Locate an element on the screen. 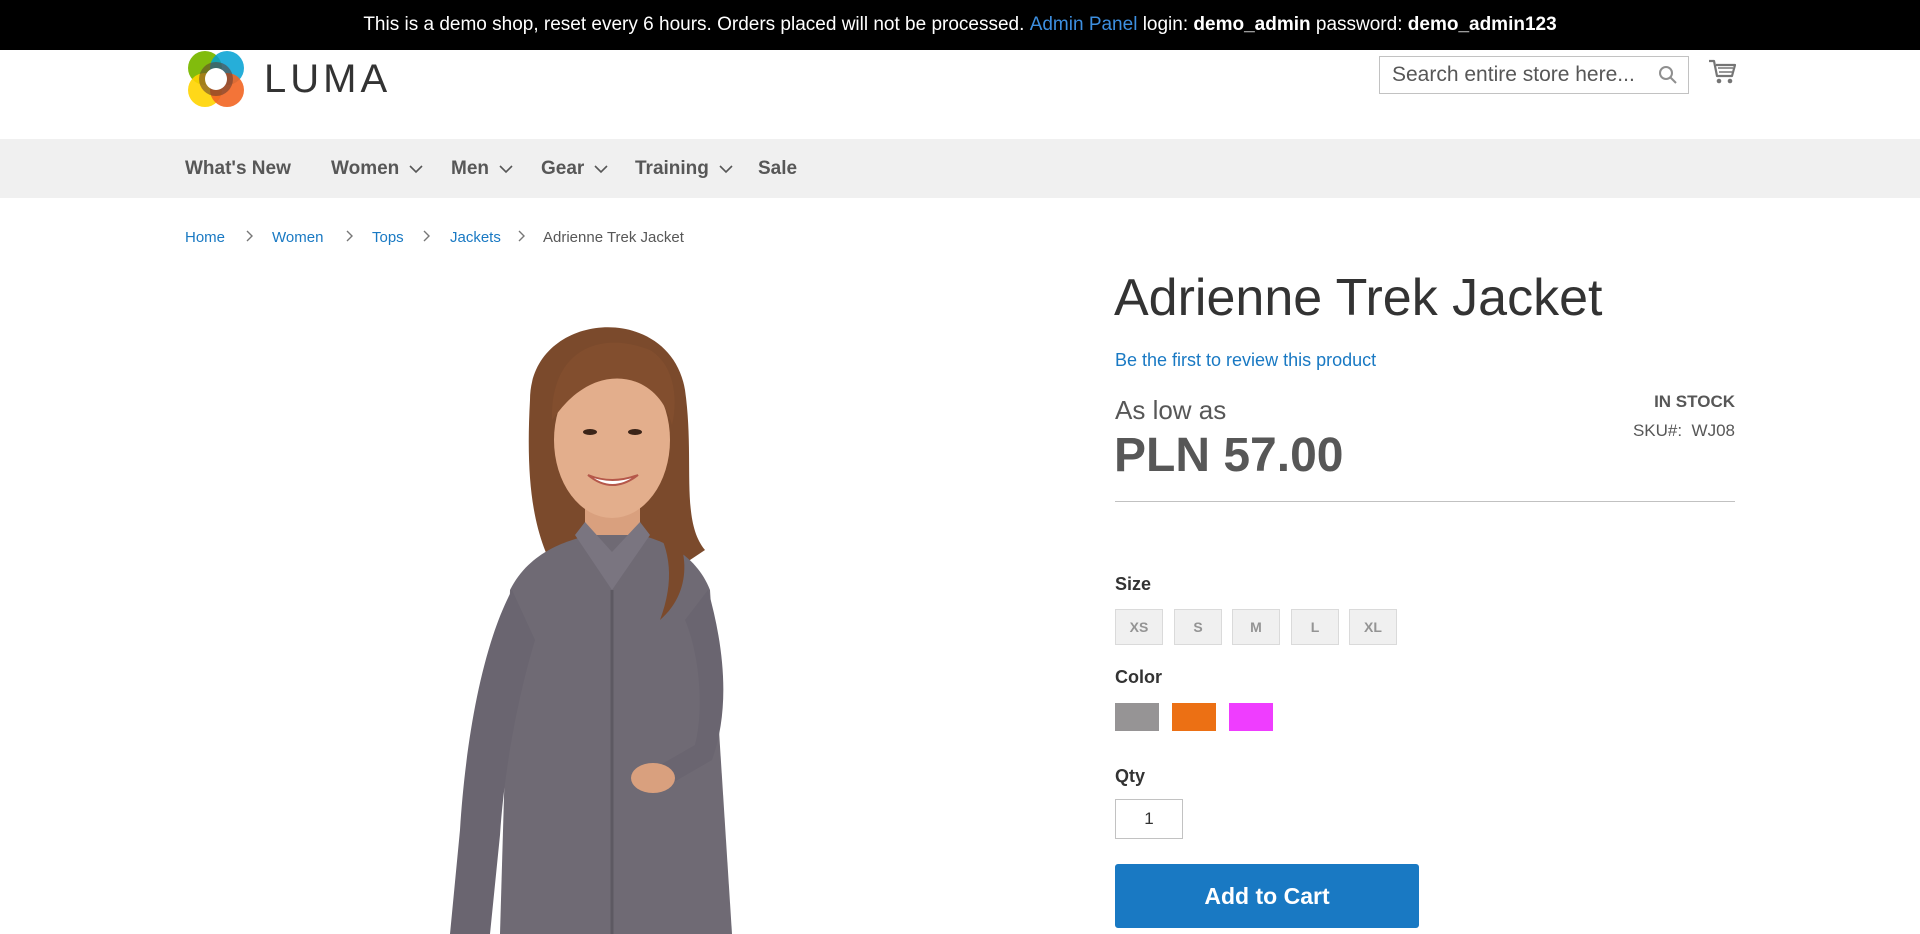 The image size is (1920, 934). qty-label: Qty is located at coordinates (1130, 776).